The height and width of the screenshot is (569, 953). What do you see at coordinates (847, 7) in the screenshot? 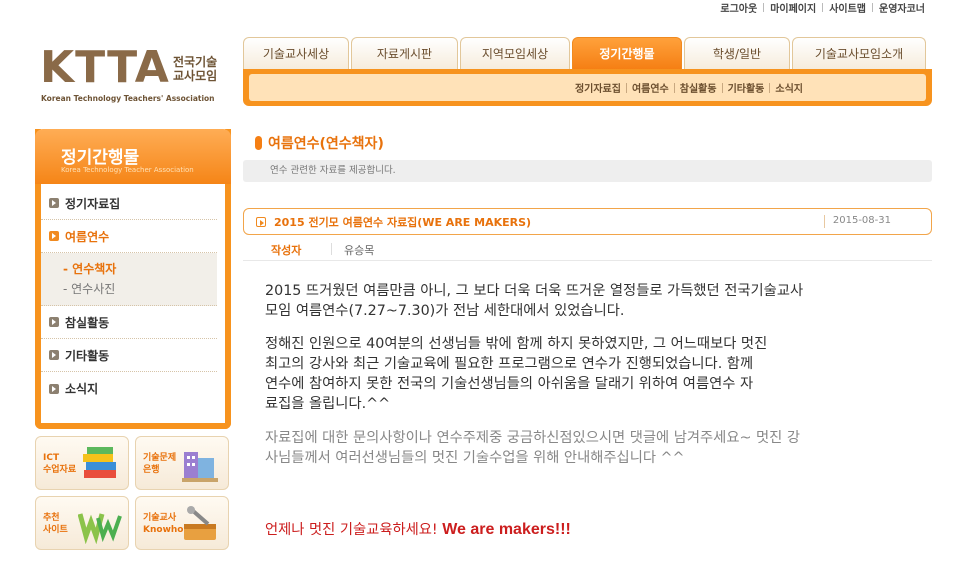
I see `sitemap-link: 사이트맵` at bounding box center [847, 7].